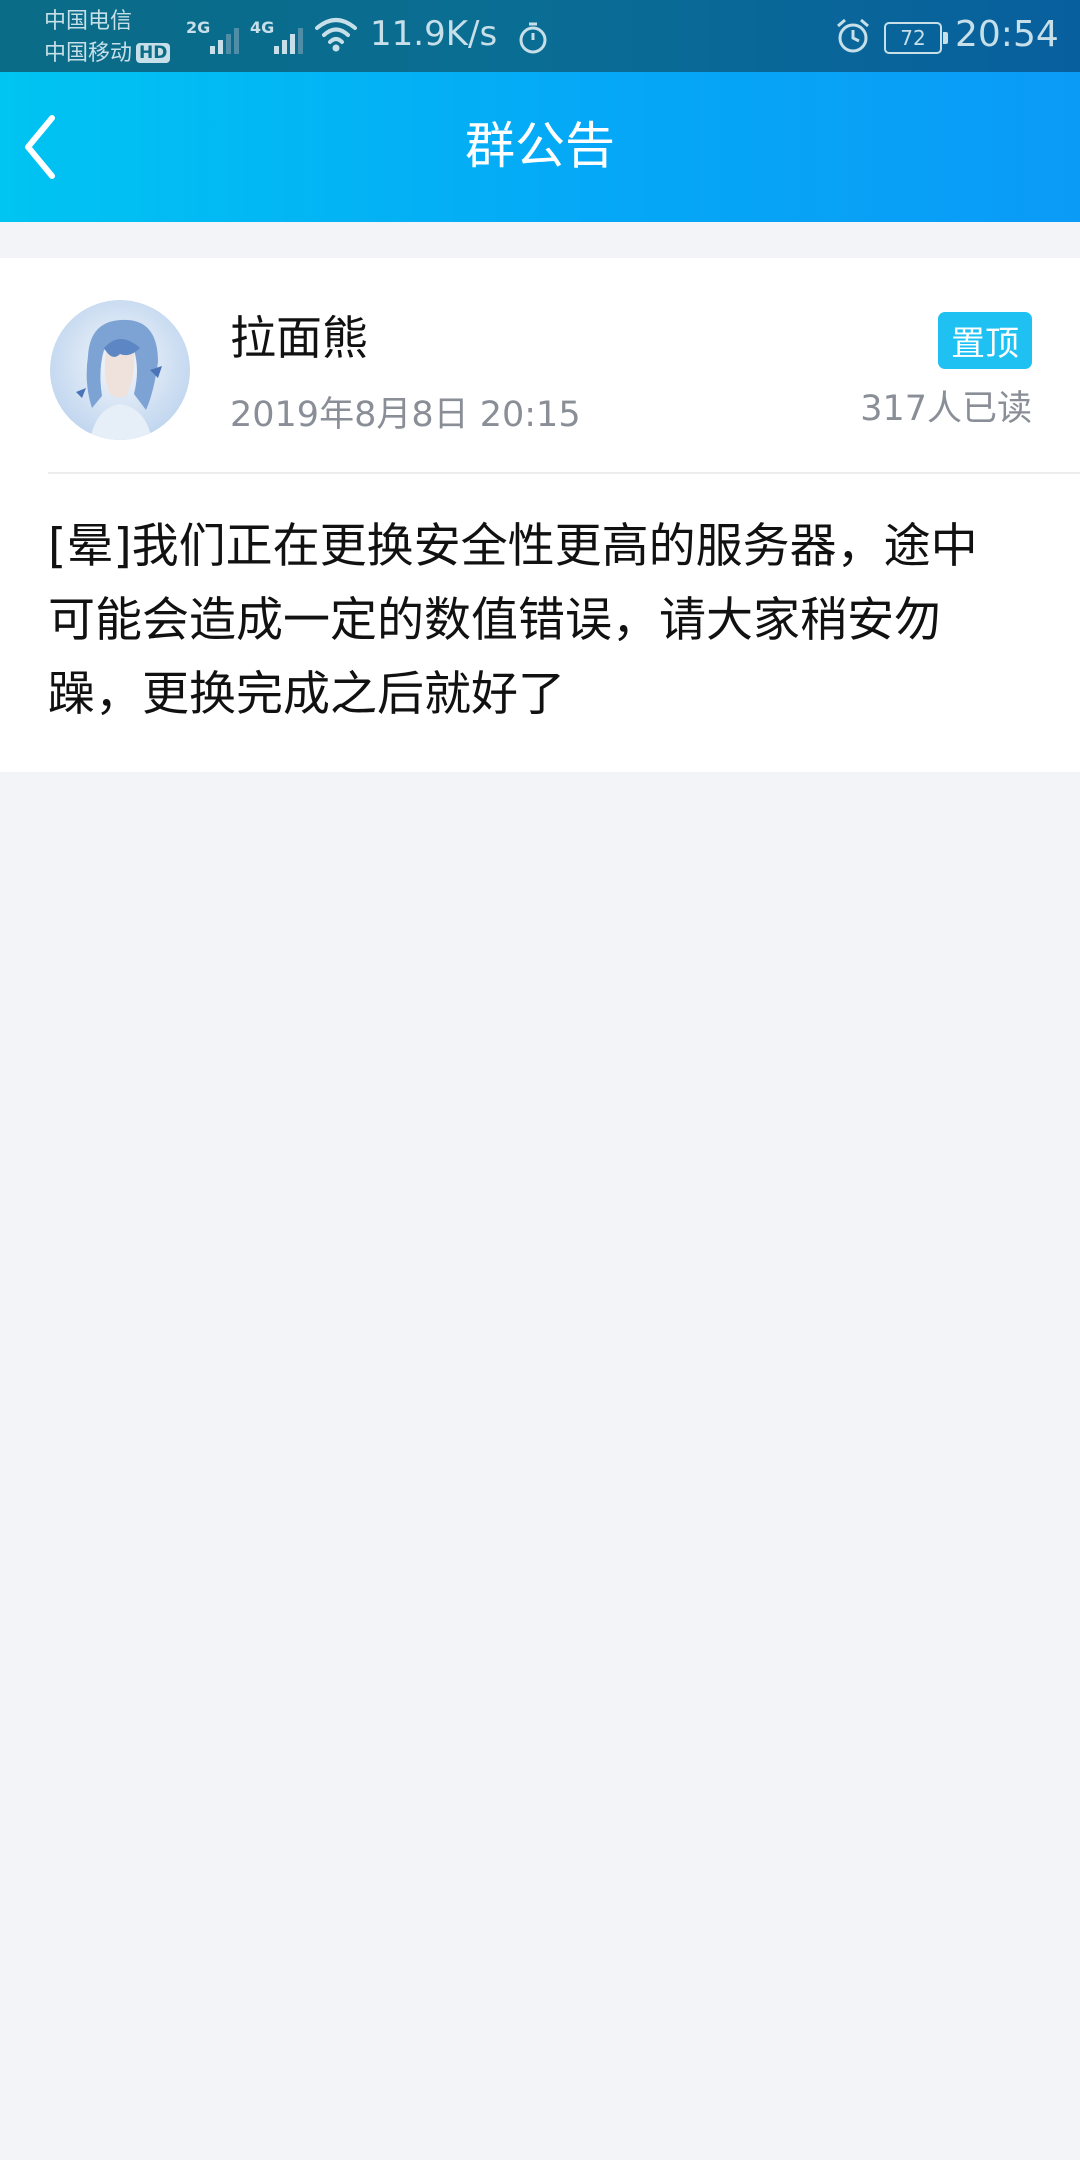  What do you see at coordinates (913, 38) in the screenshot?
I see `battery-level: 72` at bounding box center [913, 38].